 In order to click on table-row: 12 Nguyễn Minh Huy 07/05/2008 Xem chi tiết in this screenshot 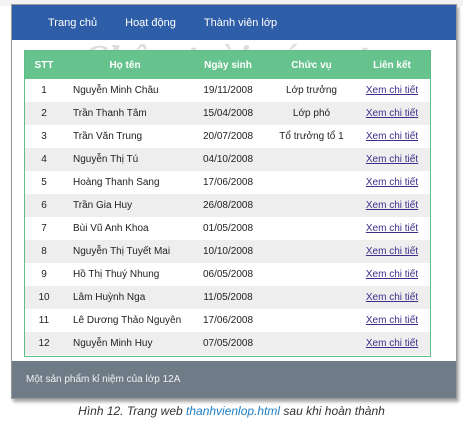, I will do `click(227, 343)`.